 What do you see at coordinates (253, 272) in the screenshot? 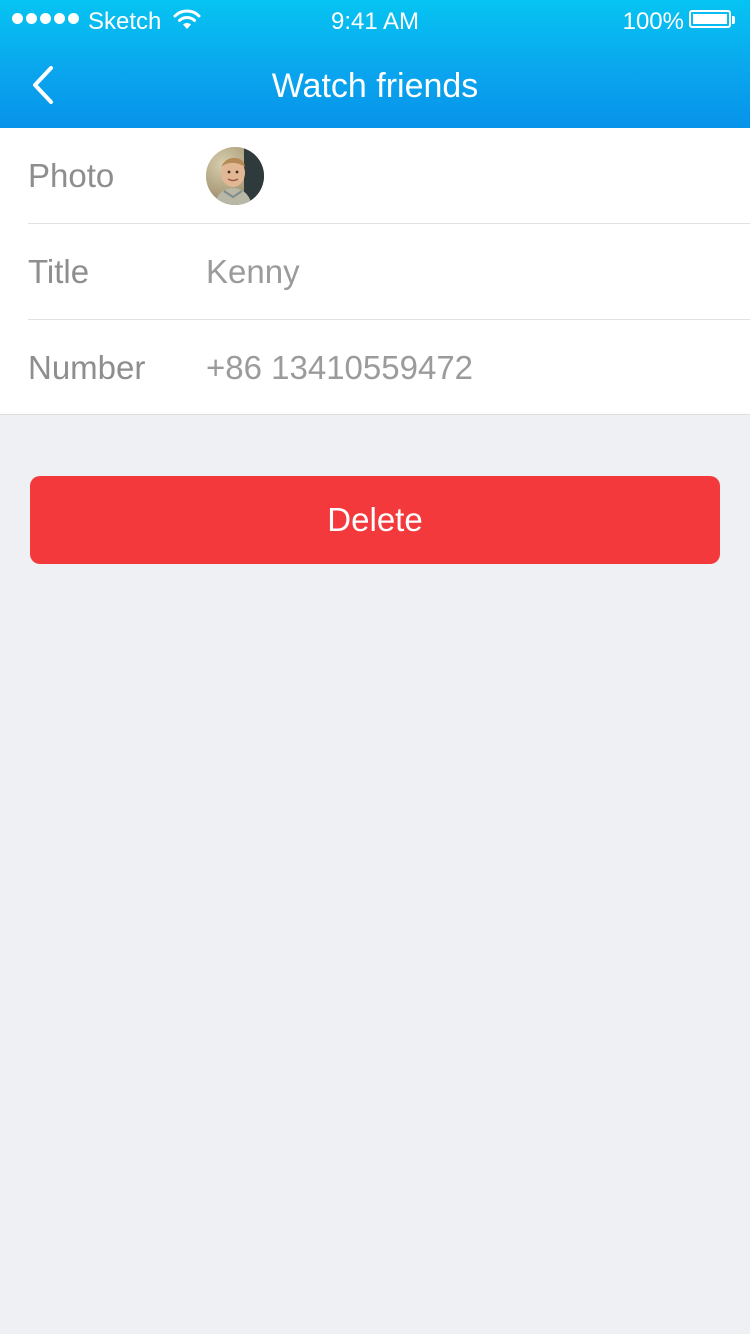
I see `title-value: Kenny` at bounding box center [253, 272].